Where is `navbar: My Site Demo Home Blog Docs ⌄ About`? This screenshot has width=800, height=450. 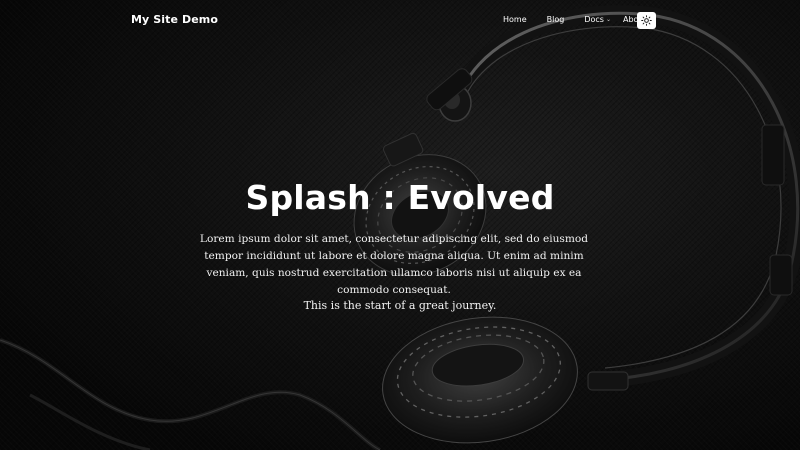 navbar: My Site Demo Home Blog Docs ⌄ About is located at coordinates (400, 20).